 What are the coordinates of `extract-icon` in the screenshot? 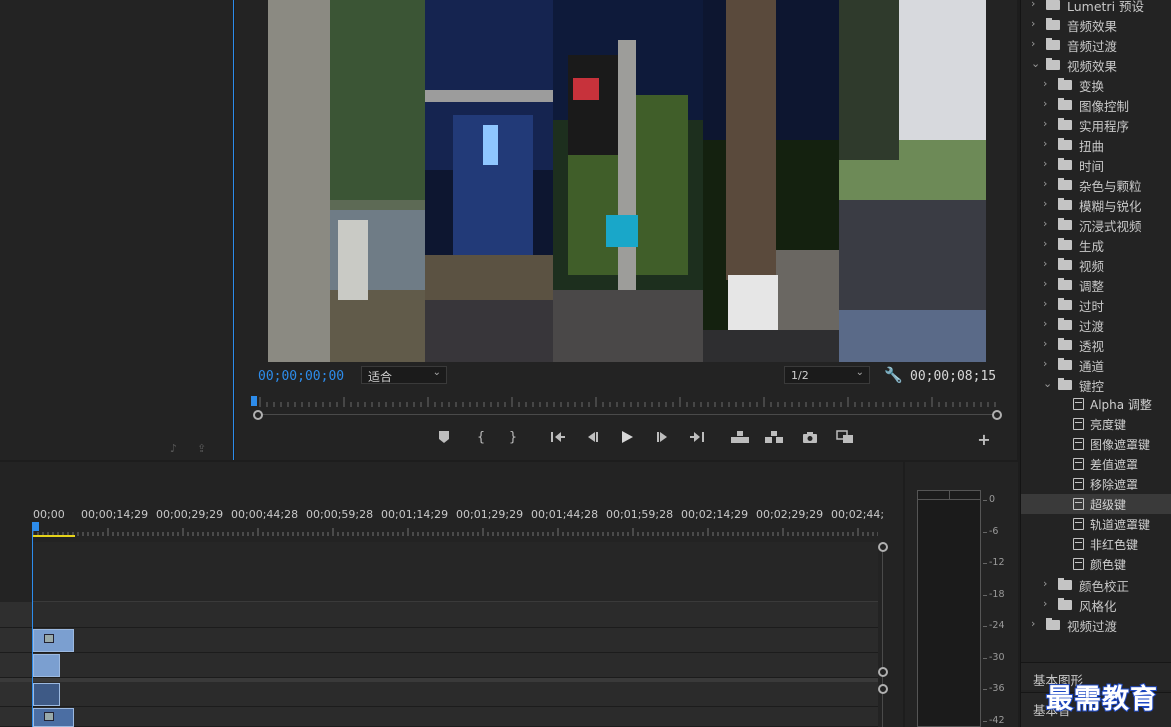 It's located at (774, 440).